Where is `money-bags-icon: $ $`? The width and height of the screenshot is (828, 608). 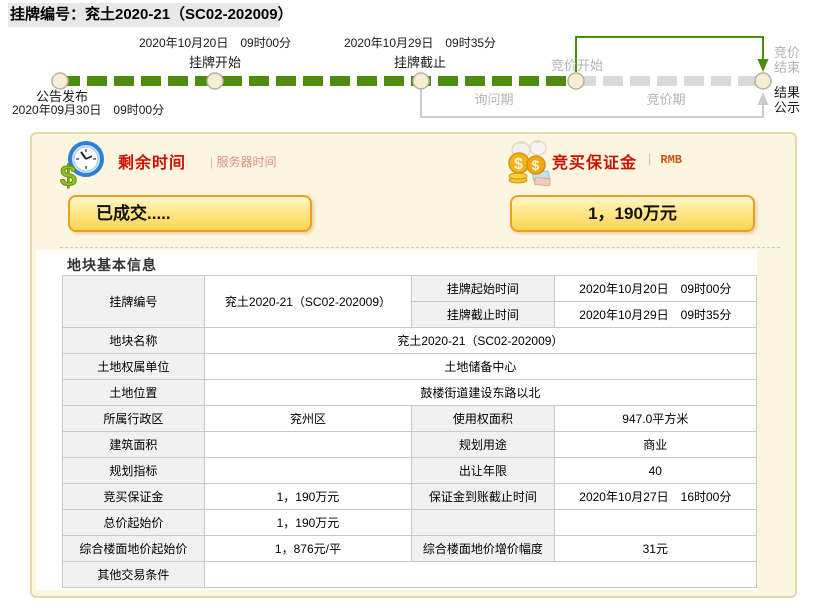 money-bags-icon: $ $ is located at coordinates (529, 163).